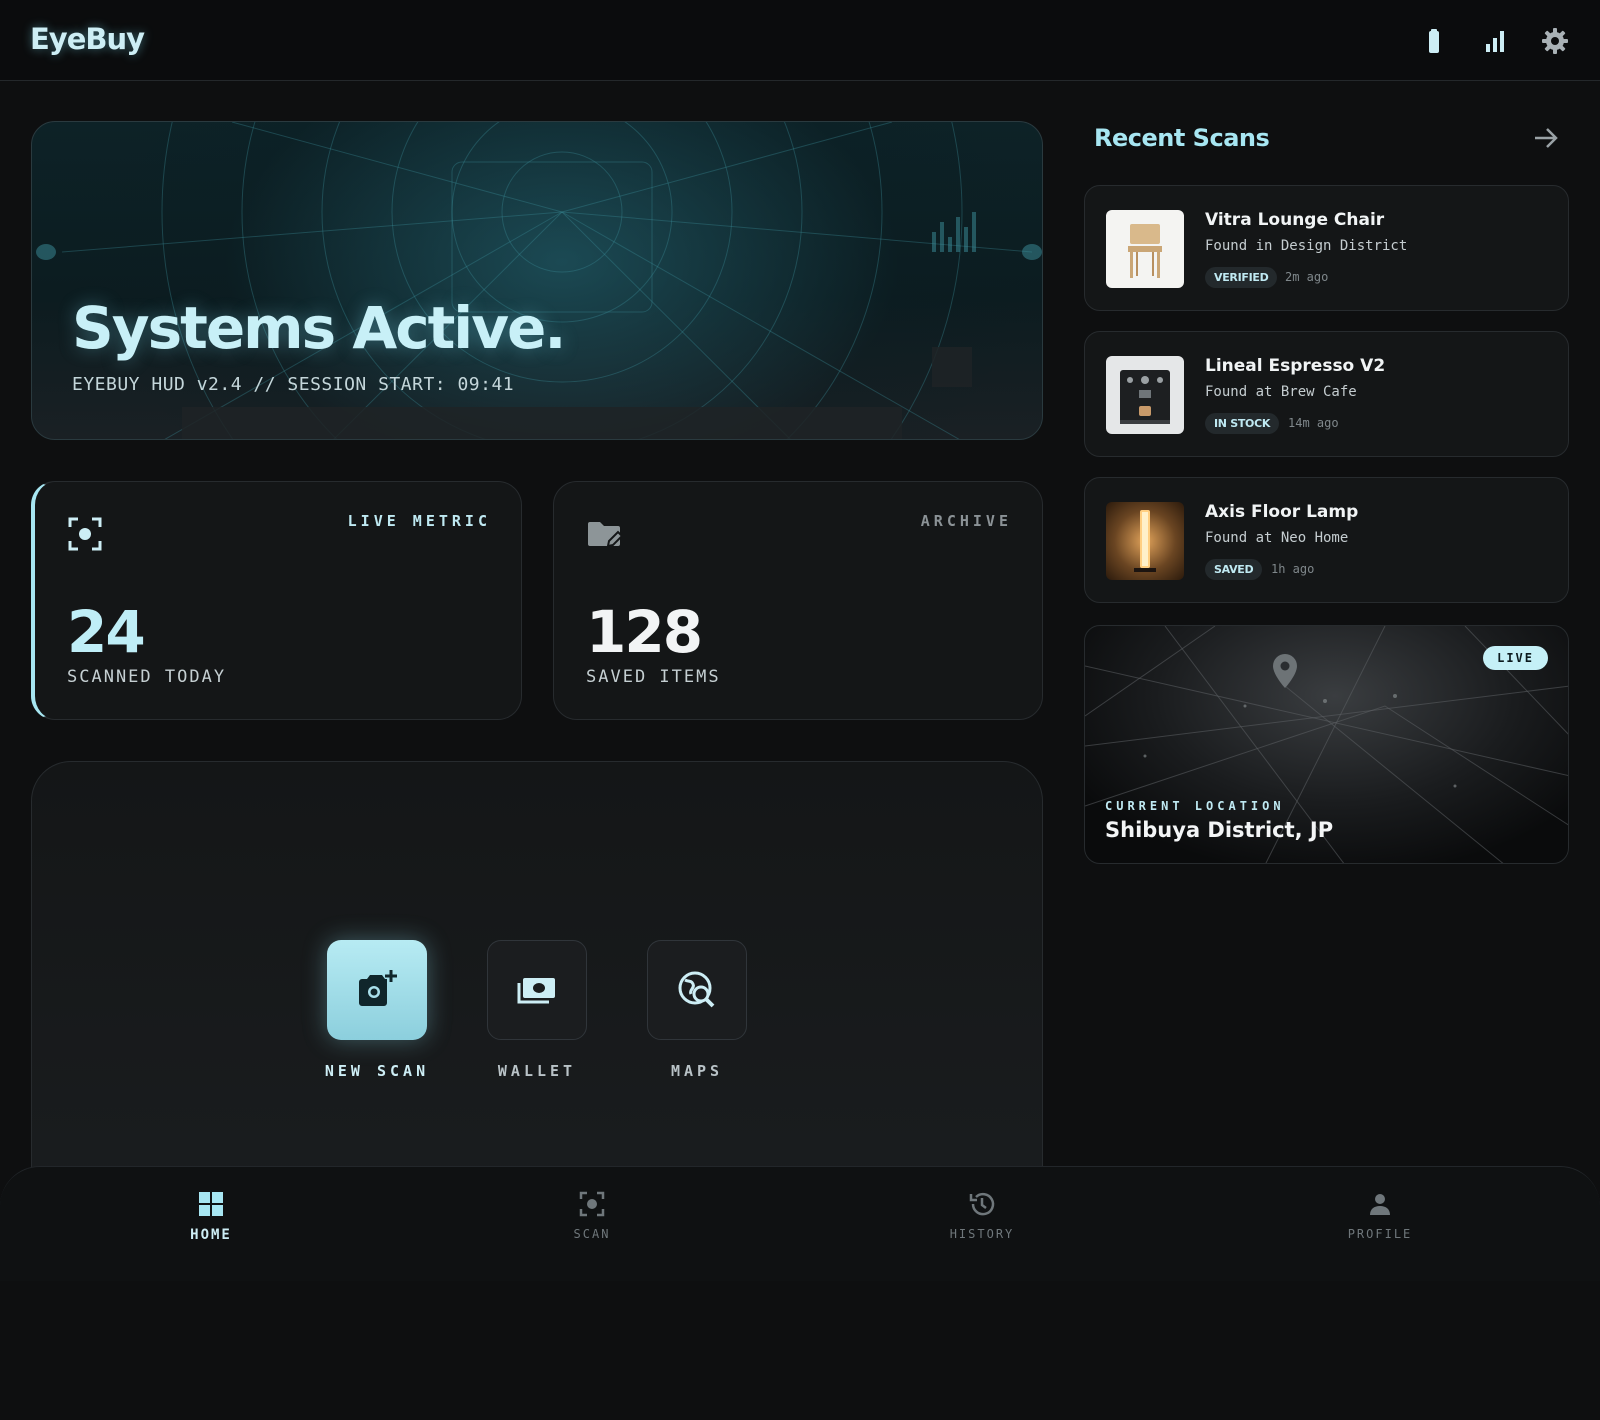 This screenshot has height=1420, width=1600. I want to click on nav-profile: PROFILE, so click(1380, 1215).